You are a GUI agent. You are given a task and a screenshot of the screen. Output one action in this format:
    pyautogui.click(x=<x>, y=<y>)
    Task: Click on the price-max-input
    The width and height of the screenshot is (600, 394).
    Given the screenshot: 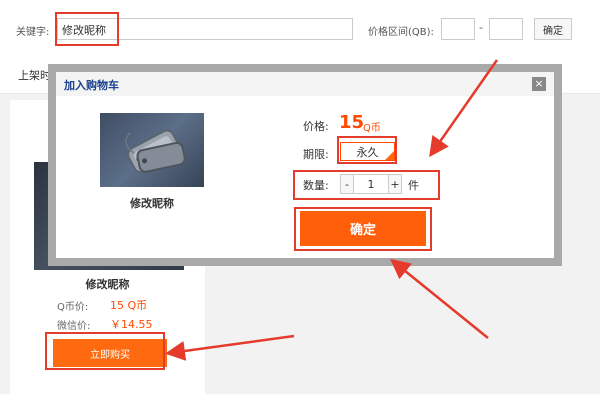 What is the action you would take?
    pyautogui.click(x=506, y=29)
    